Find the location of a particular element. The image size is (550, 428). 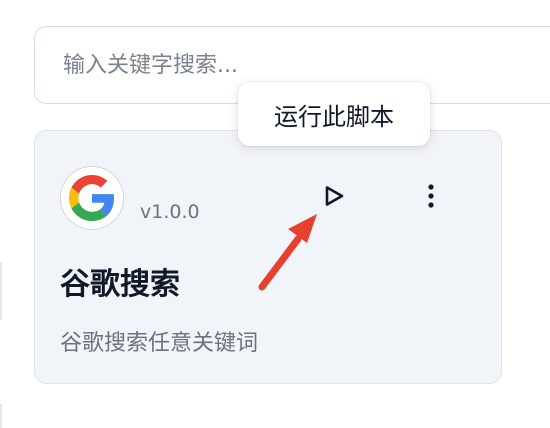

more-options-button is located at coordinates (431, 196).